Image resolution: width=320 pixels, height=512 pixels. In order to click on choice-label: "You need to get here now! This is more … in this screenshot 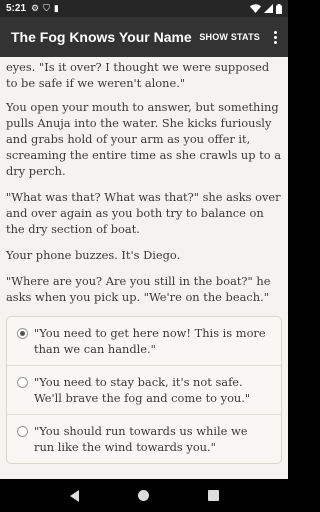, I will do `click(150, 341)`.